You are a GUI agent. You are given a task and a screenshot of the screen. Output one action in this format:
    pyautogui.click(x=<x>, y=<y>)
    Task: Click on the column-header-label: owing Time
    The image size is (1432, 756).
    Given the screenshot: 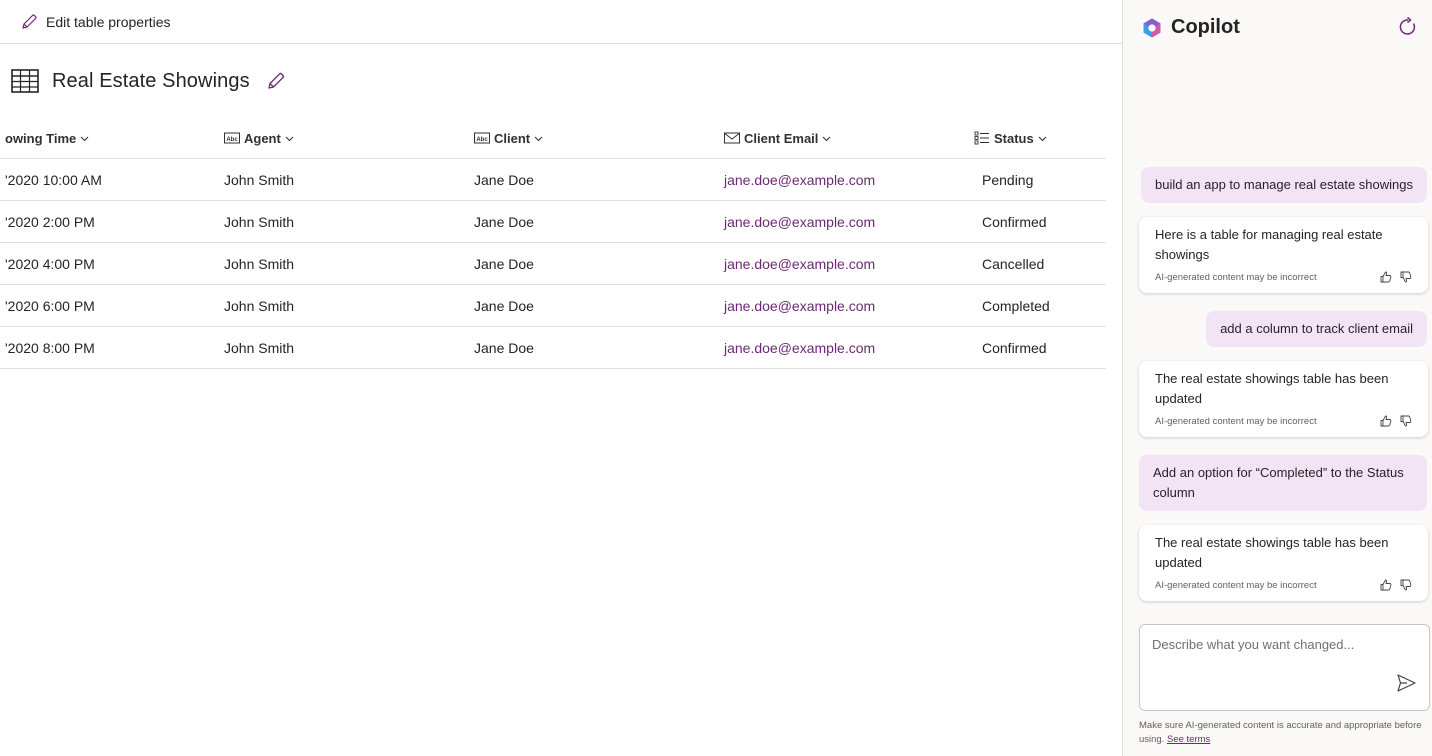 What is the action you would take?
    pyautogui.click(x=41, y=138)
    